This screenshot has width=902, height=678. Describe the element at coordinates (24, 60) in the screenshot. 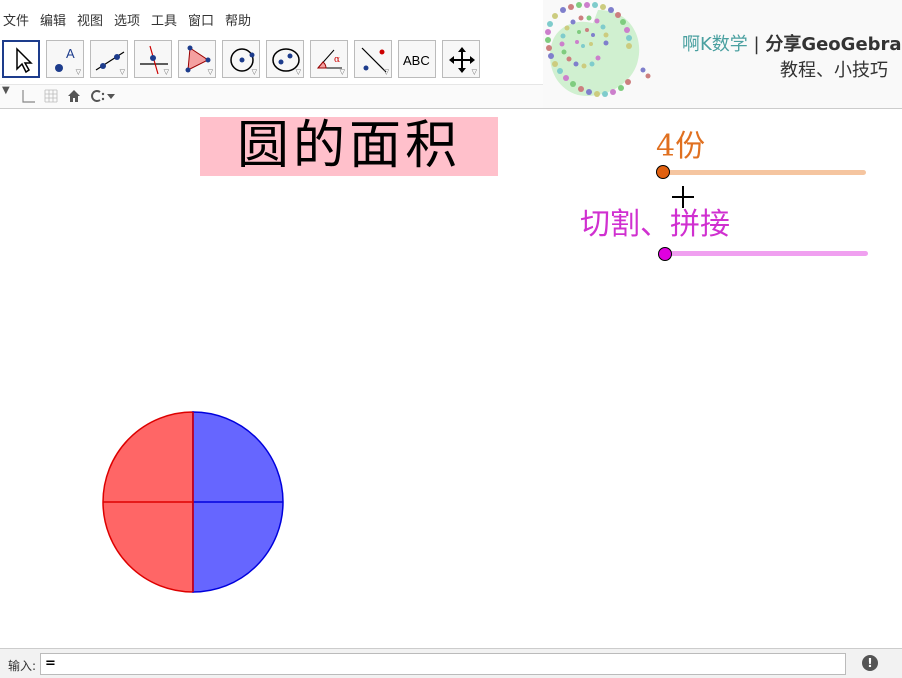

I see `move-arrow-icon` at that location.